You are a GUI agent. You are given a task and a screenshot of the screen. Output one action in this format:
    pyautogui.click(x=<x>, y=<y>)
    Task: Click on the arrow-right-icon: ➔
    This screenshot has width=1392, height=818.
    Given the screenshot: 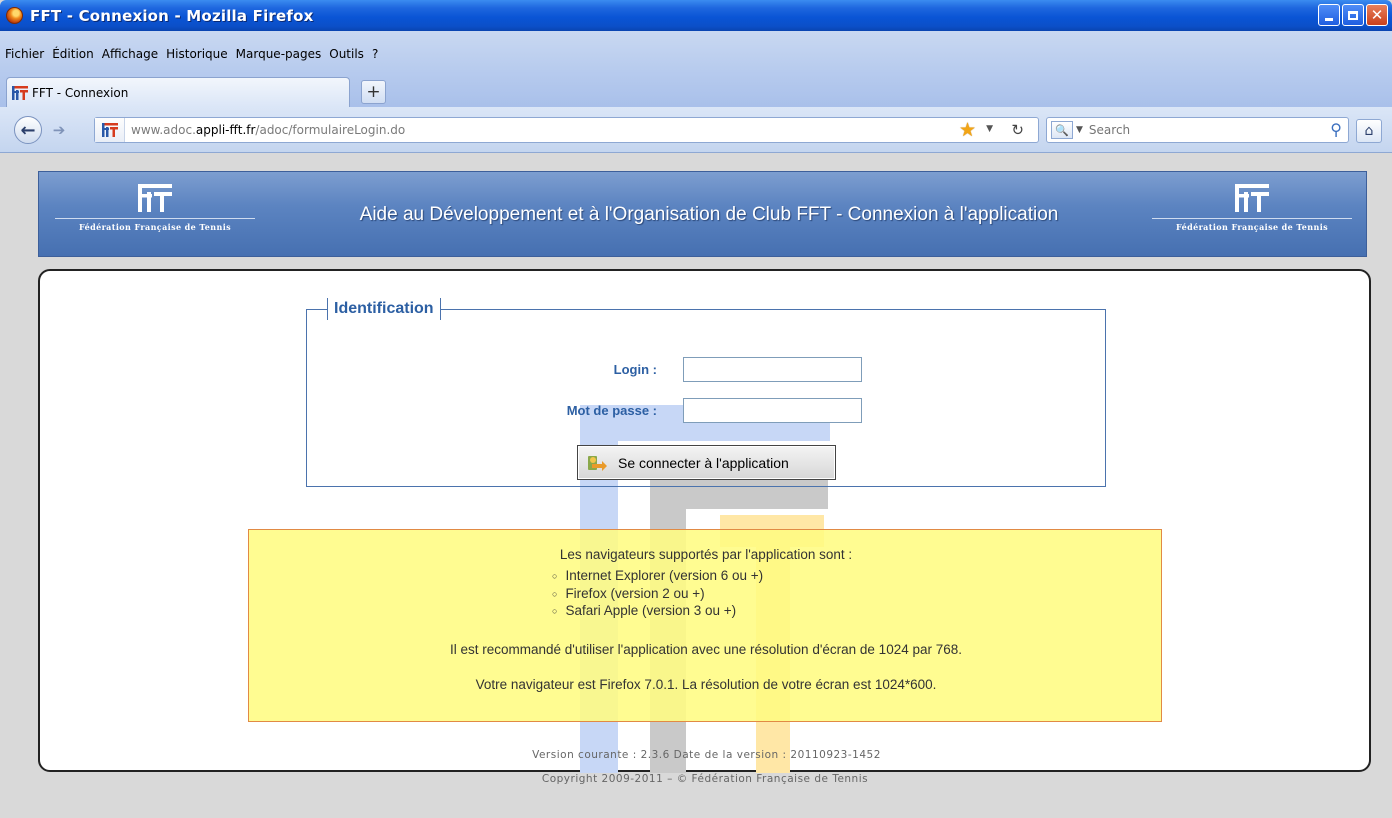 What is the action you would take?
    pyautogui.click(x=59, y=130)
    